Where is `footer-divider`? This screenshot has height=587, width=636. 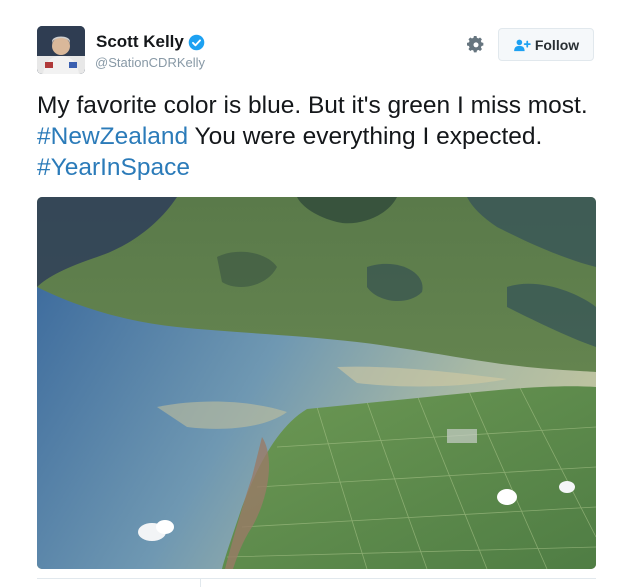
footer-divider is located at coordinates (316, 578).